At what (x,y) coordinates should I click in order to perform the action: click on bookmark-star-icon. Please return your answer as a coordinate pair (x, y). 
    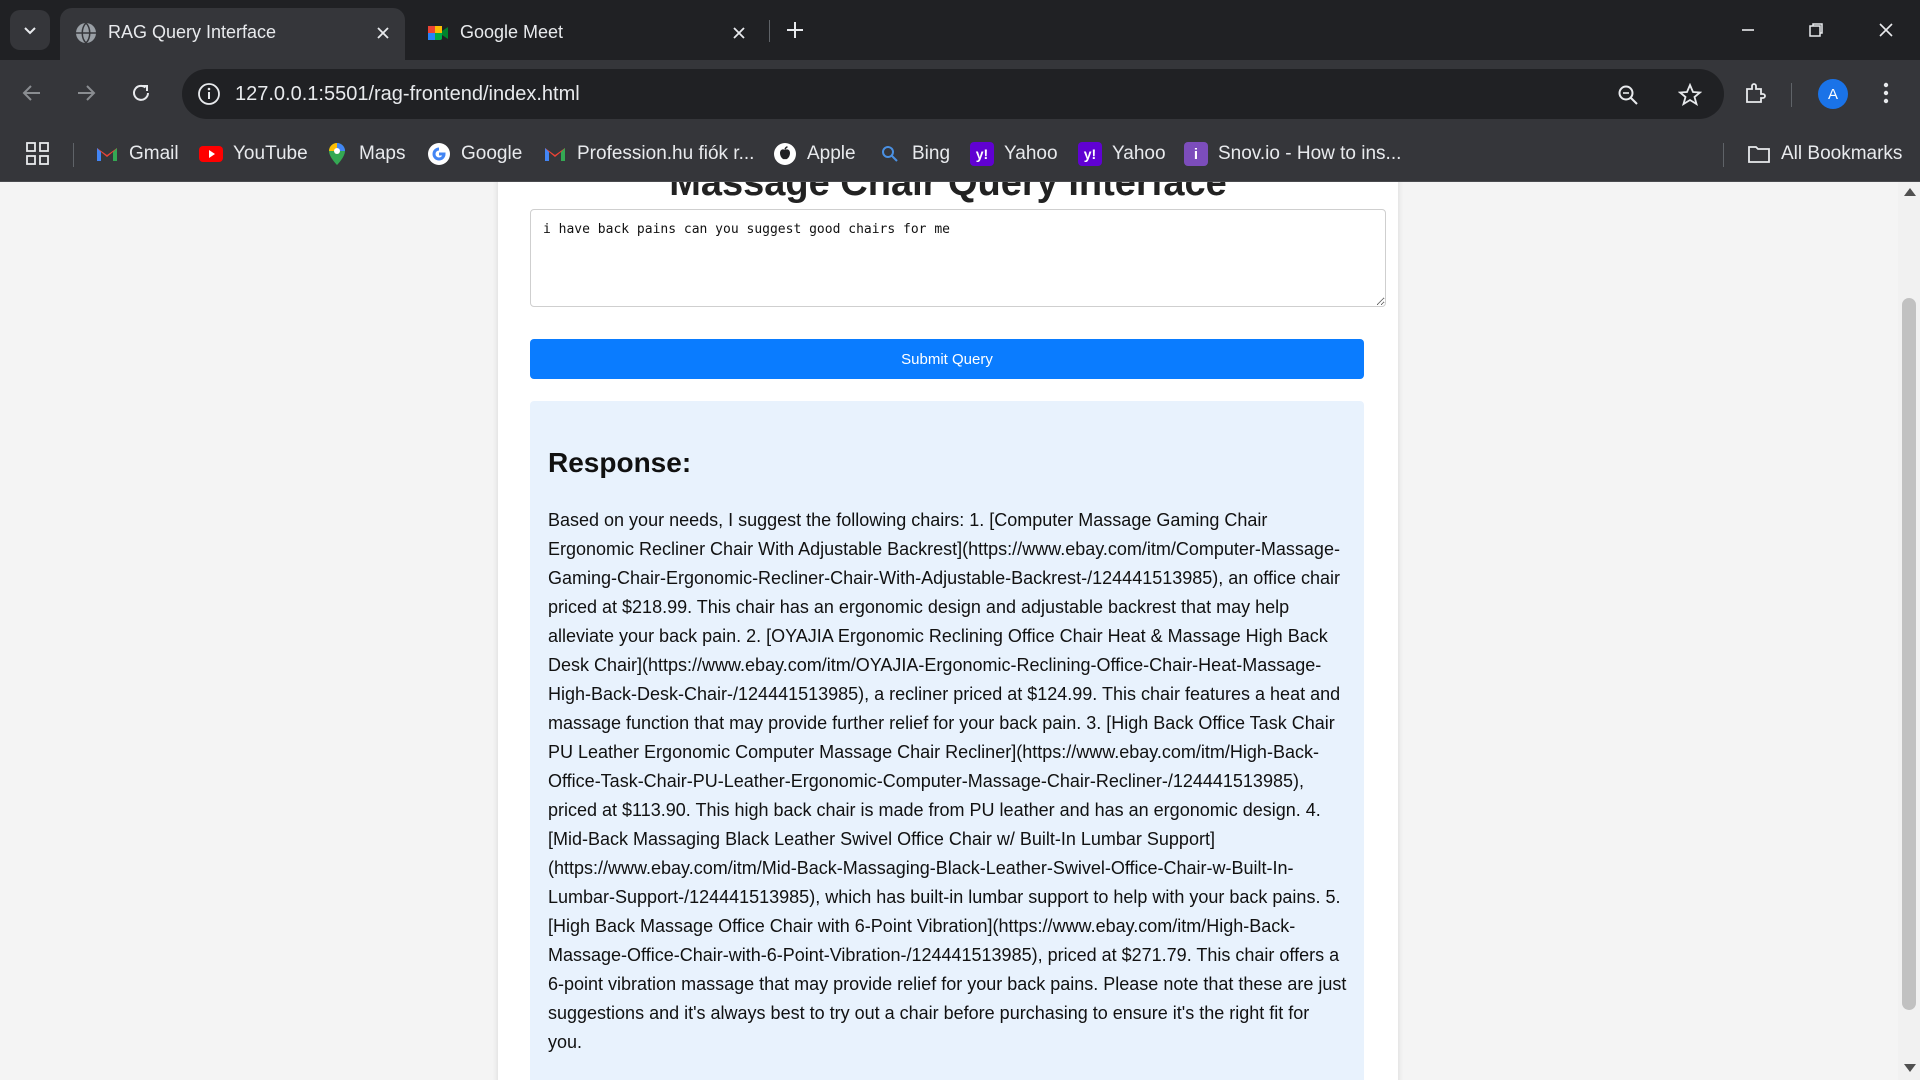
    Looking at the image, I should click on (1690, 95).